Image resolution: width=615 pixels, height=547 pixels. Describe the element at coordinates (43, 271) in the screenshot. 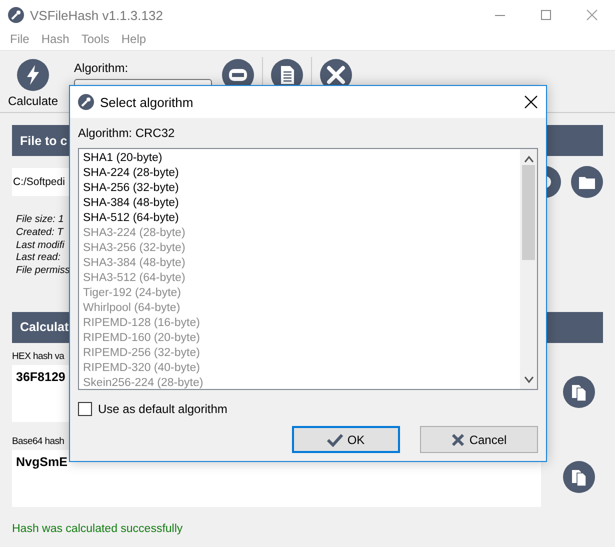

I see `file-info-line: File permiss` at that location.